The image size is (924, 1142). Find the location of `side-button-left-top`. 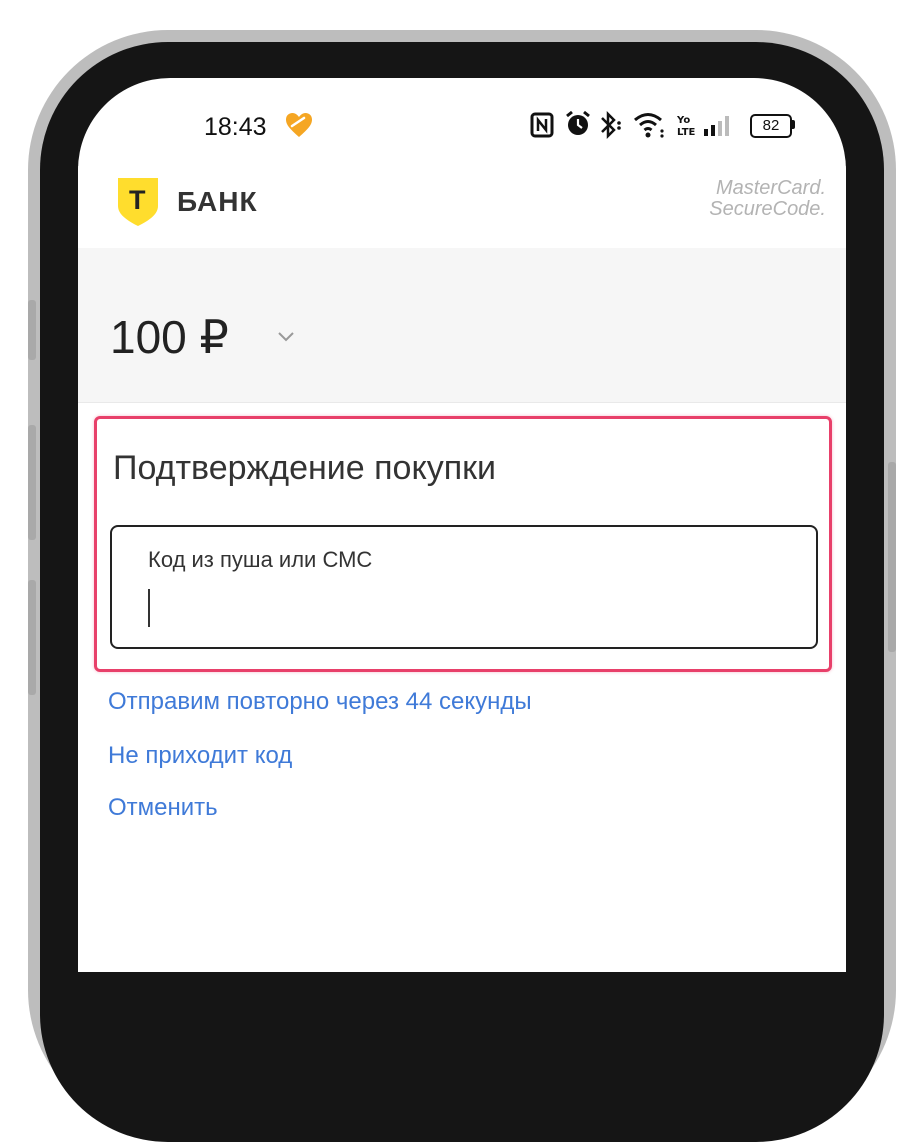

side-button-left-top is located at coordinates (32, 330).